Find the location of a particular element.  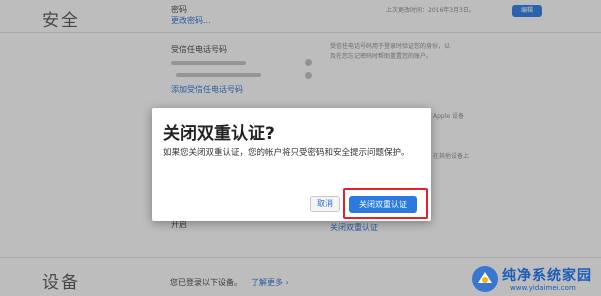

disable-two-factor-button: 关闭双重认证 is located at coordinates (383, 204).